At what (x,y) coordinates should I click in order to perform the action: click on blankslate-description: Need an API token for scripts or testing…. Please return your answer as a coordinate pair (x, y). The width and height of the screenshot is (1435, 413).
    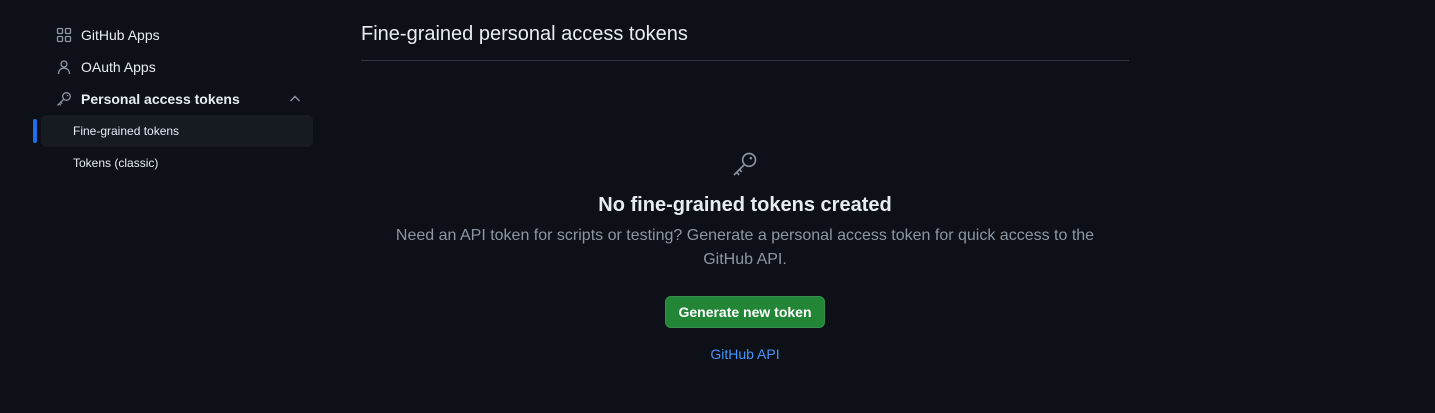
    Looking at the image, I should click on (745, 247).